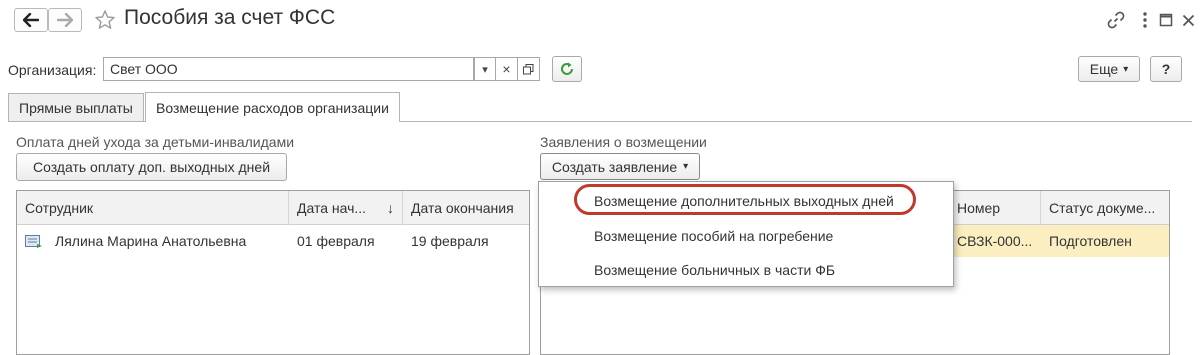 This screenshot has height=355, width=1200. I want to click on organization-value: Свет ООО, so click(144, 69).